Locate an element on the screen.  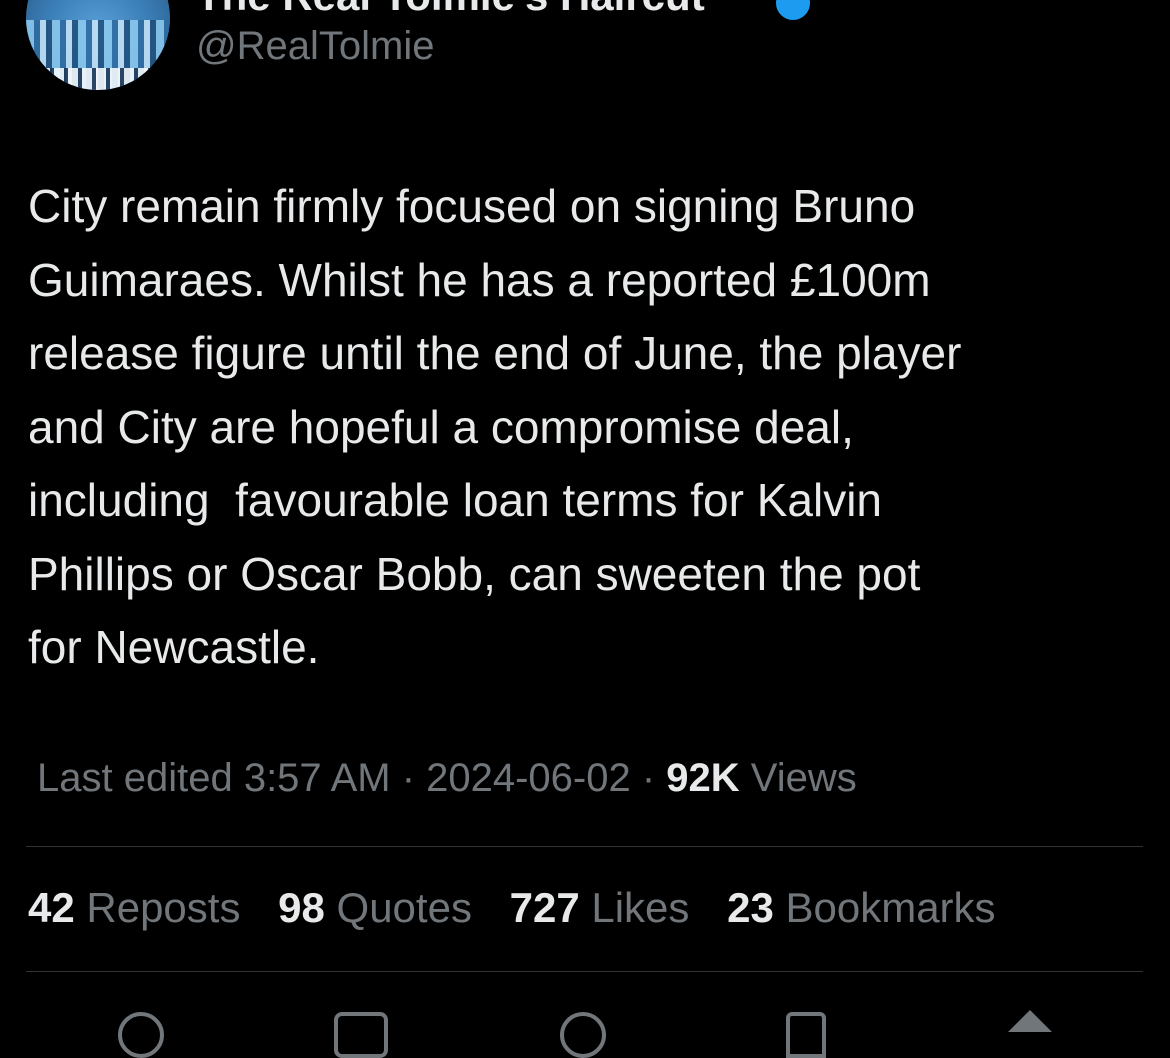
stat-bookmarks: 23 Bookmarks is located at coordinates (861, 907).